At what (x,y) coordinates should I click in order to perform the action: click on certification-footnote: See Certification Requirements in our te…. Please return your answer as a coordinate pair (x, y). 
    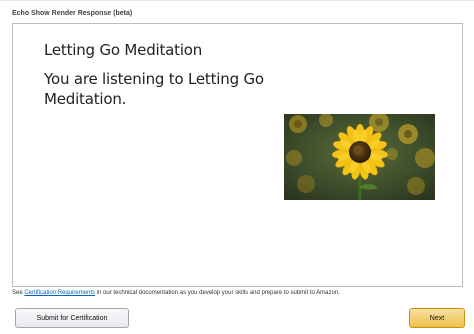
    Looking at the image, I should click on (176, 293).